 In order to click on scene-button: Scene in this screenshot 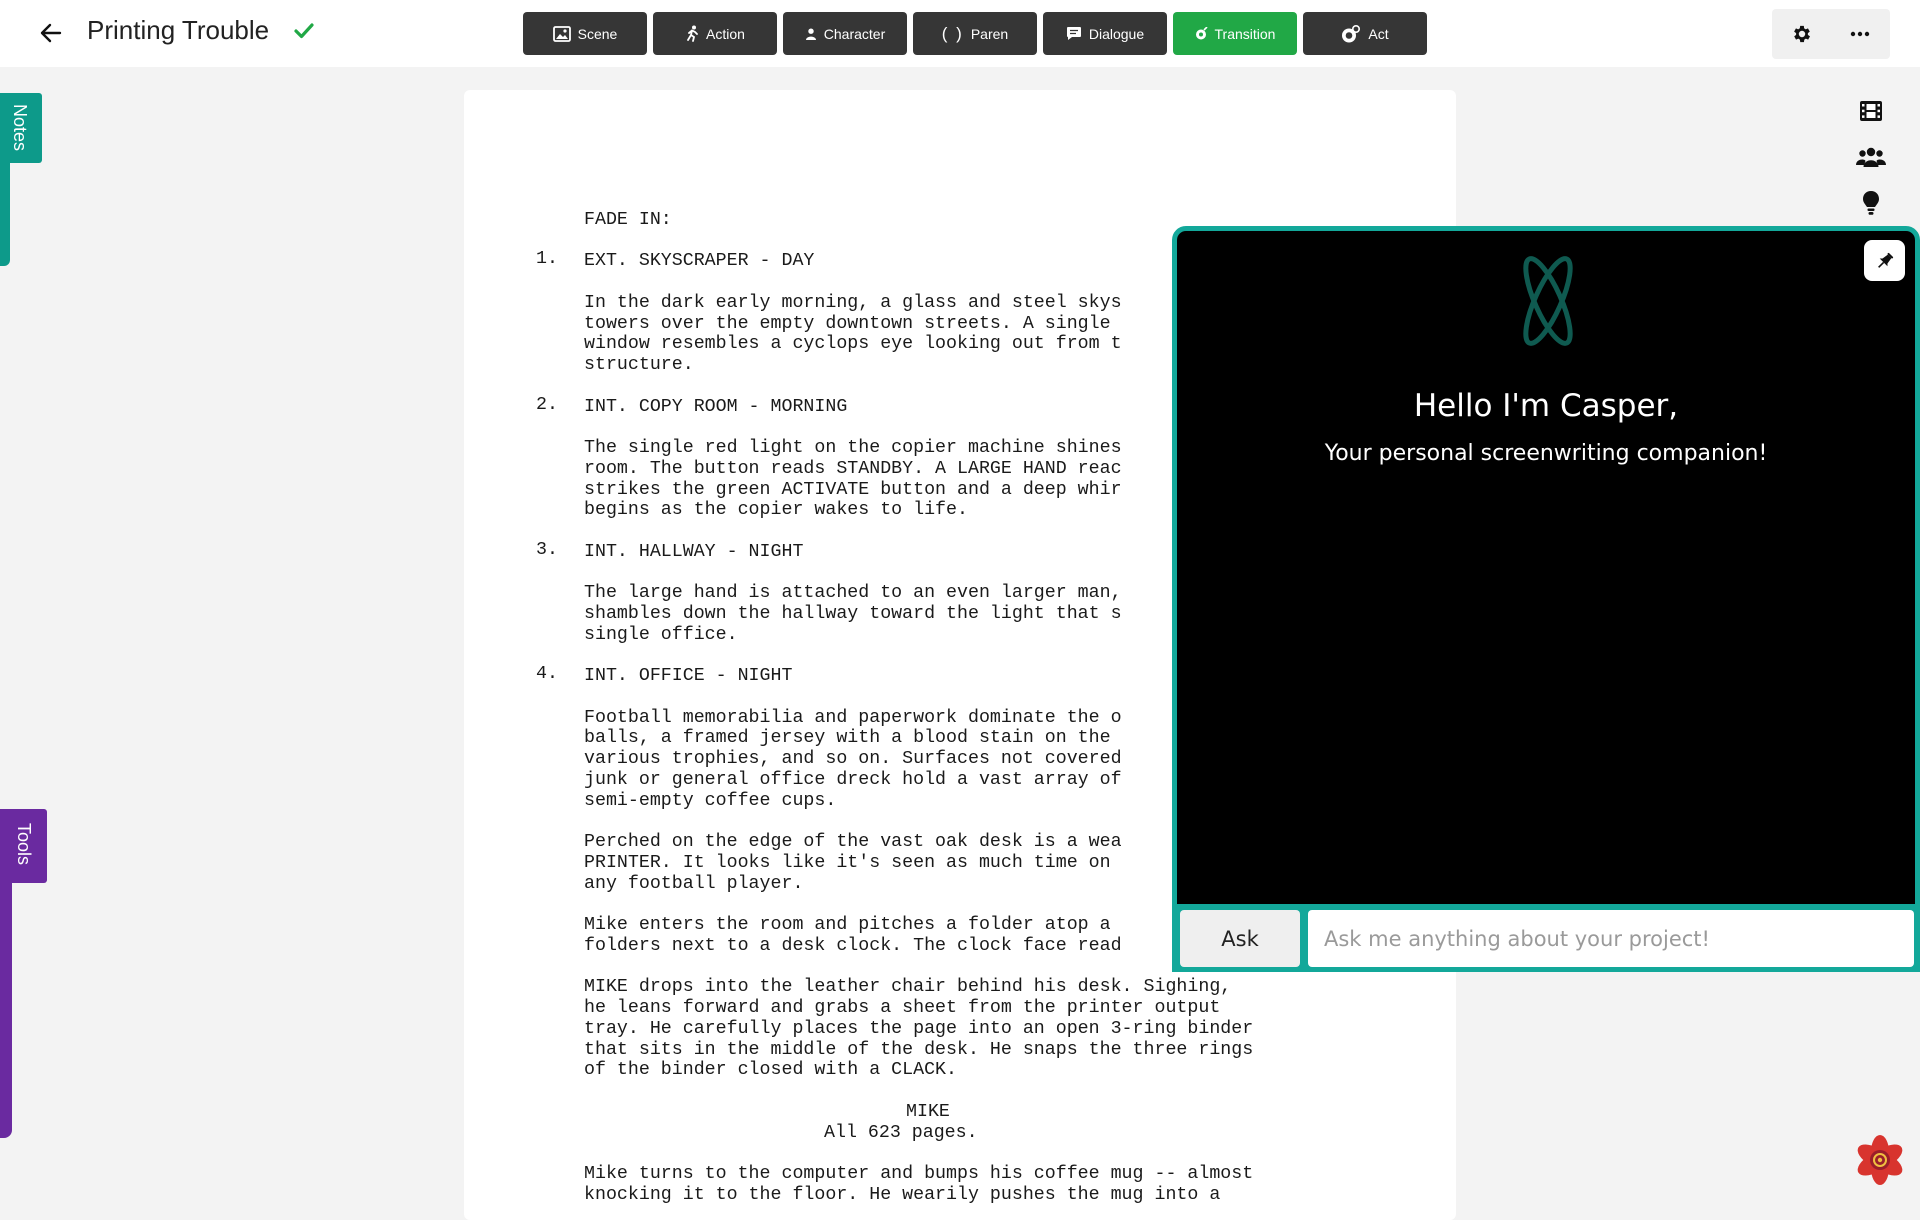, I will do `click(585, 33)`.